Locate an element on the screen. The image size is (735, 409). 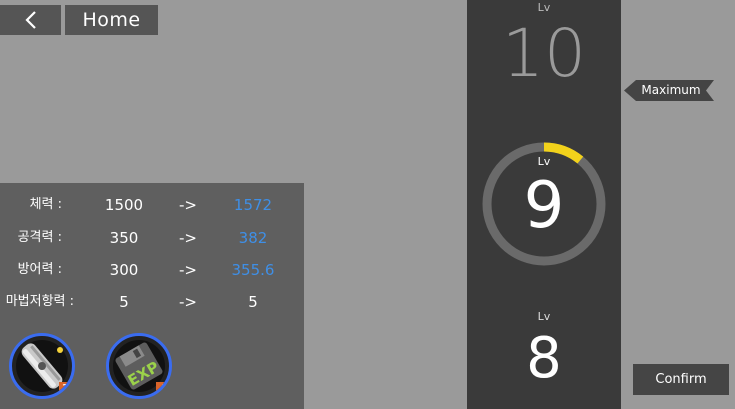
item-slot-disc: 1 is located at coordinates (42, 366).